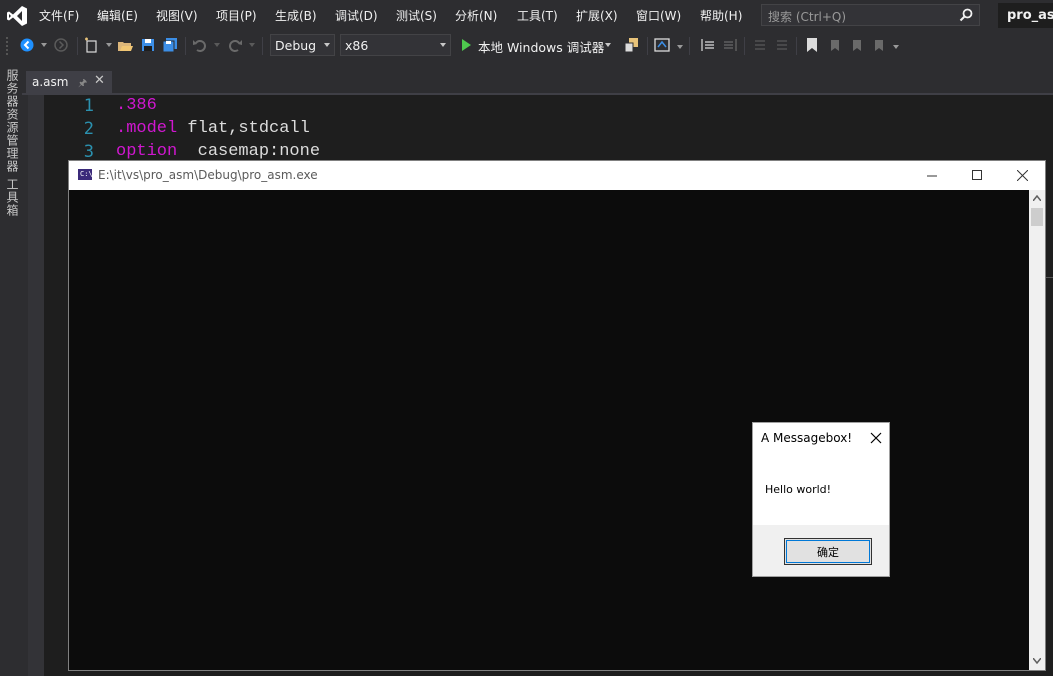  What do you see at coordinates (537, 15) in the screenshot?
I see `menu-tools: 工具(T)` at bounding box center [537, 15].